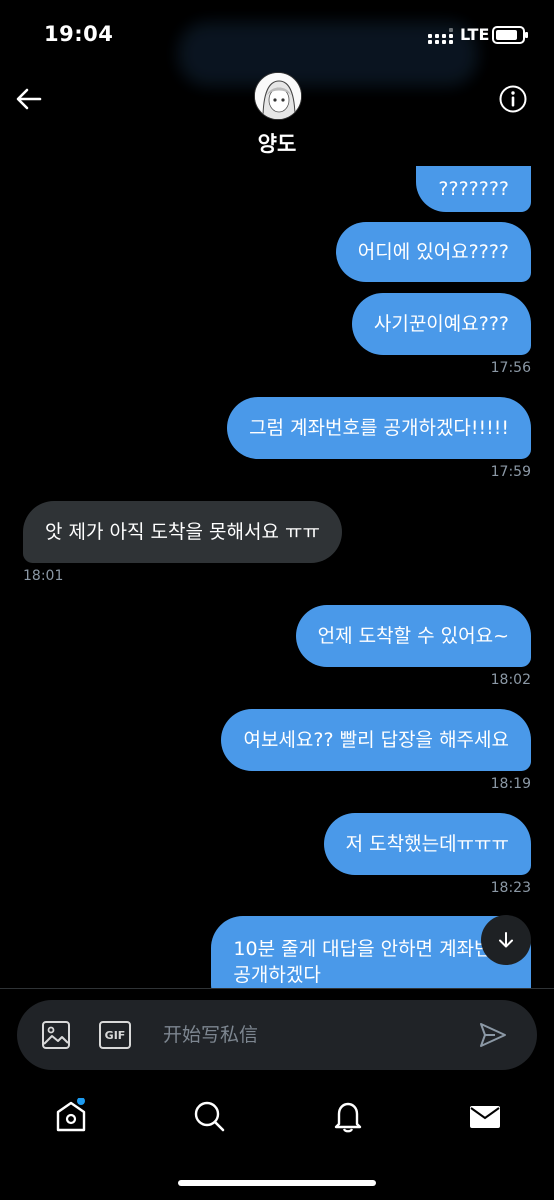 This screenshot has width=554, height=1200. Describe the element at coordinates (510, 680) in the screenshot. I see `message-timestamp: 18:02` at that location.